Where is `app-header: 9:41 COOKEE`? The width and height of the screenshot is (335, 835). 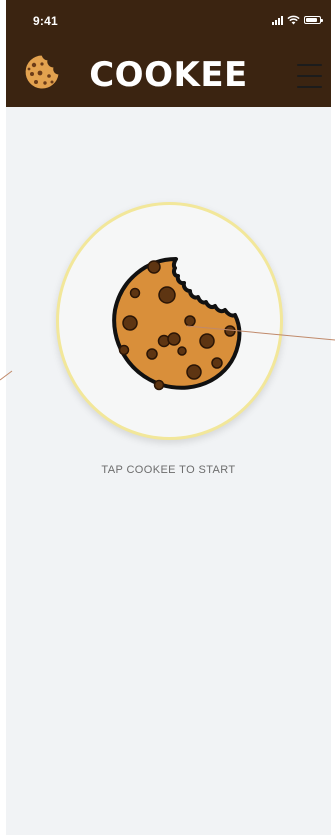
app-header: 9:41 COOKEE is located at coordinates (168, 53).